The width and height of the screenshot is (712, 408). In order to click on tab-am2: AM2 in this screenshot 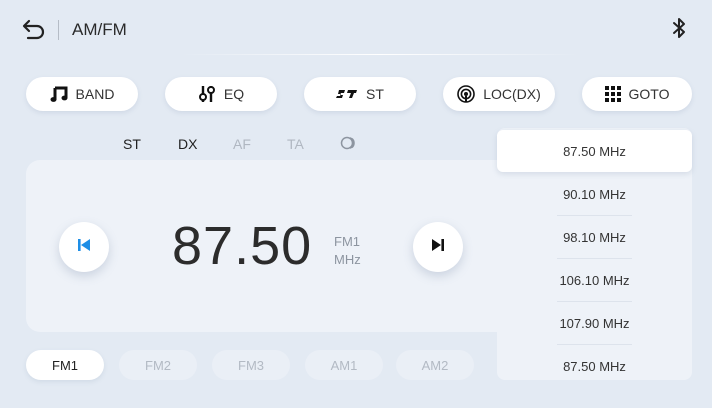, I will do `click(435, 365)`.